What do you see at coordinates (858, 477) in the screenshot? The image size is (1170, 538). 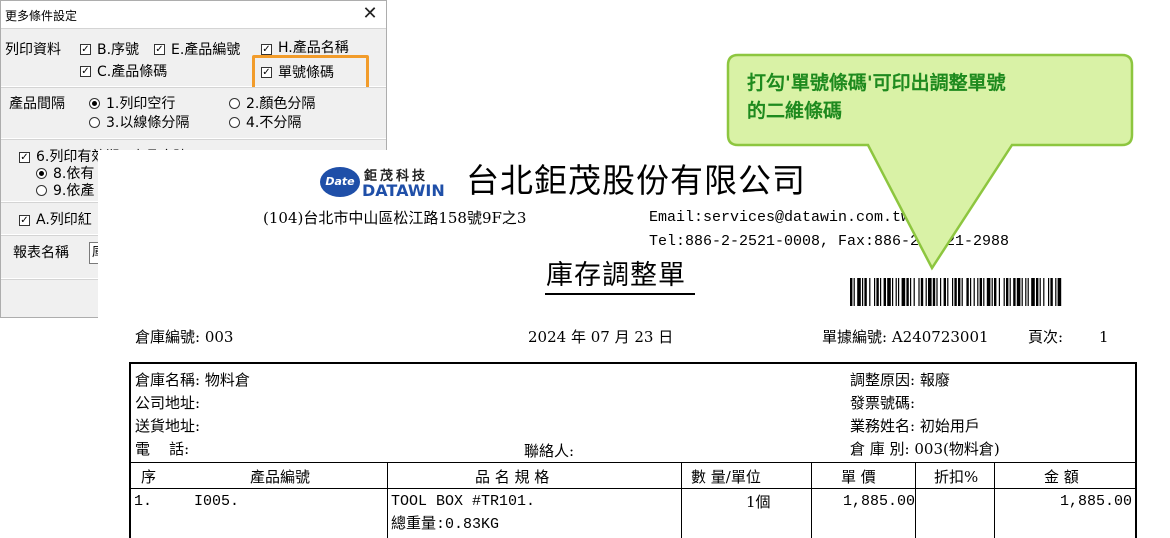 I see `col-header-price: 單 價` at bounding box center [858, 477].